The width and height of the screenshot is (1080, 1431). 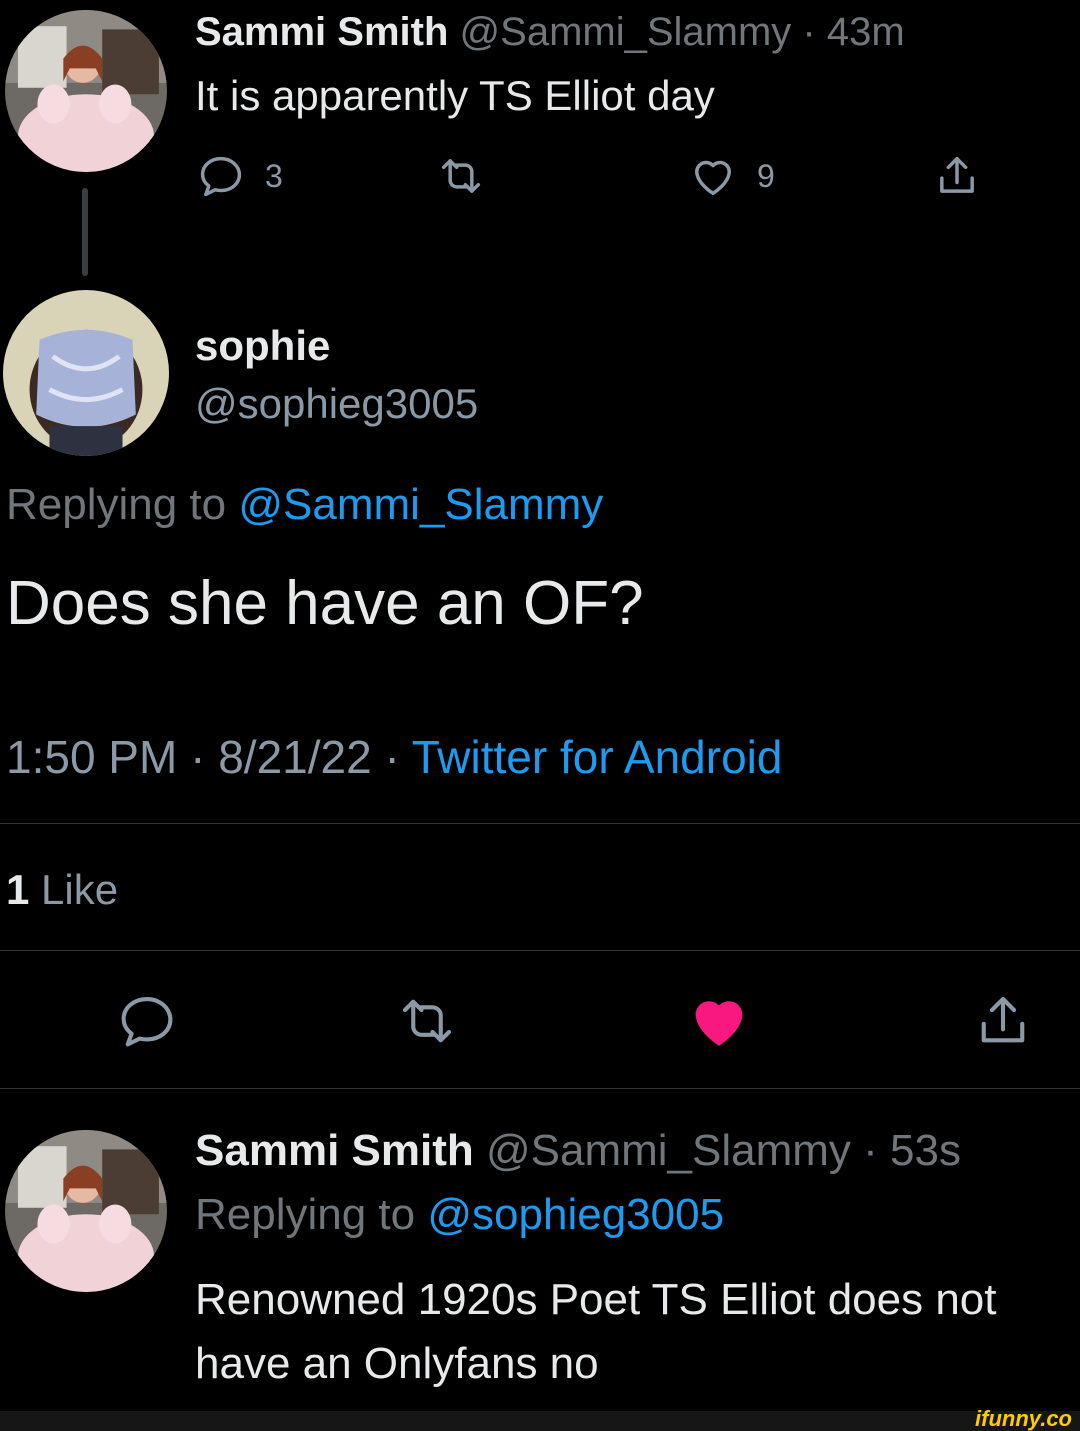 I want to click on likes-summary: 1 Like, so click(x=62, y=890).